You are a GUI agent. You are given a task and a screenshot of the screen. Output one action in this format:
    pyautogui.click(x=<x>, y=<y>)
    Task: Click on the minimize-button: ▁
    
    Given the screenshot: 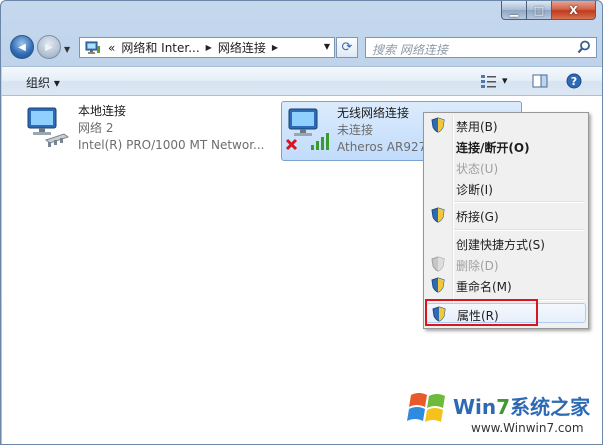 What is the action you would take?
    pyautogui.click(x=514, y=10)
    